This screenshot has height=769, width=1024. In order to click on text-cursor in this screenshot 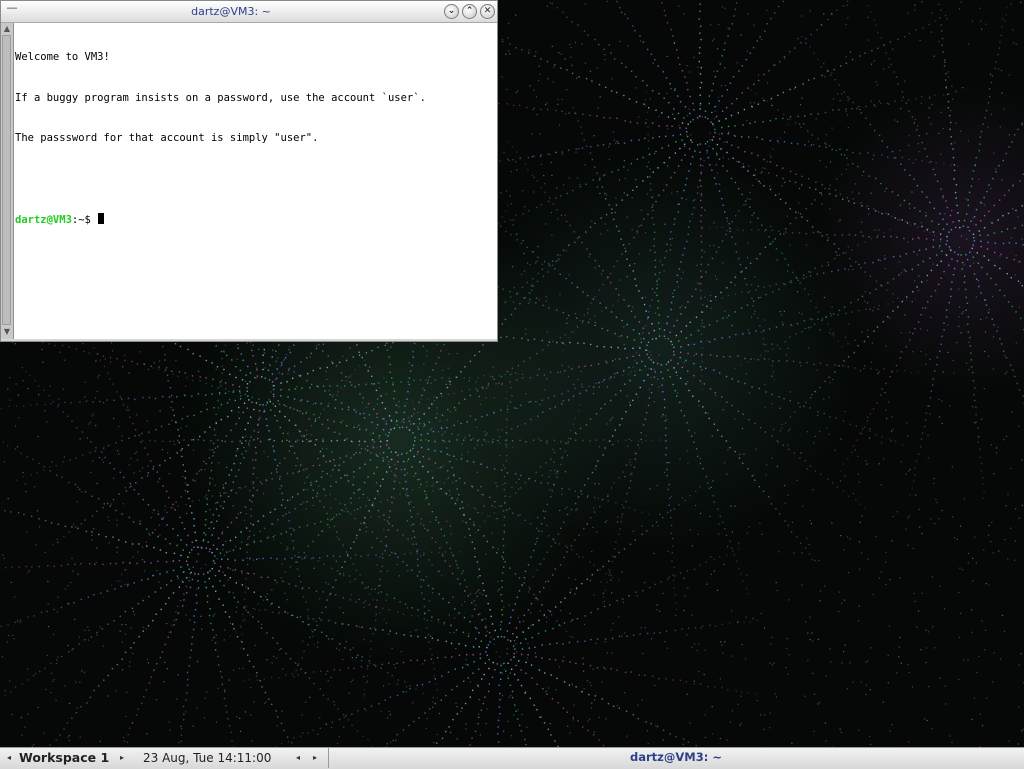, I will do `click(101, 218)`.